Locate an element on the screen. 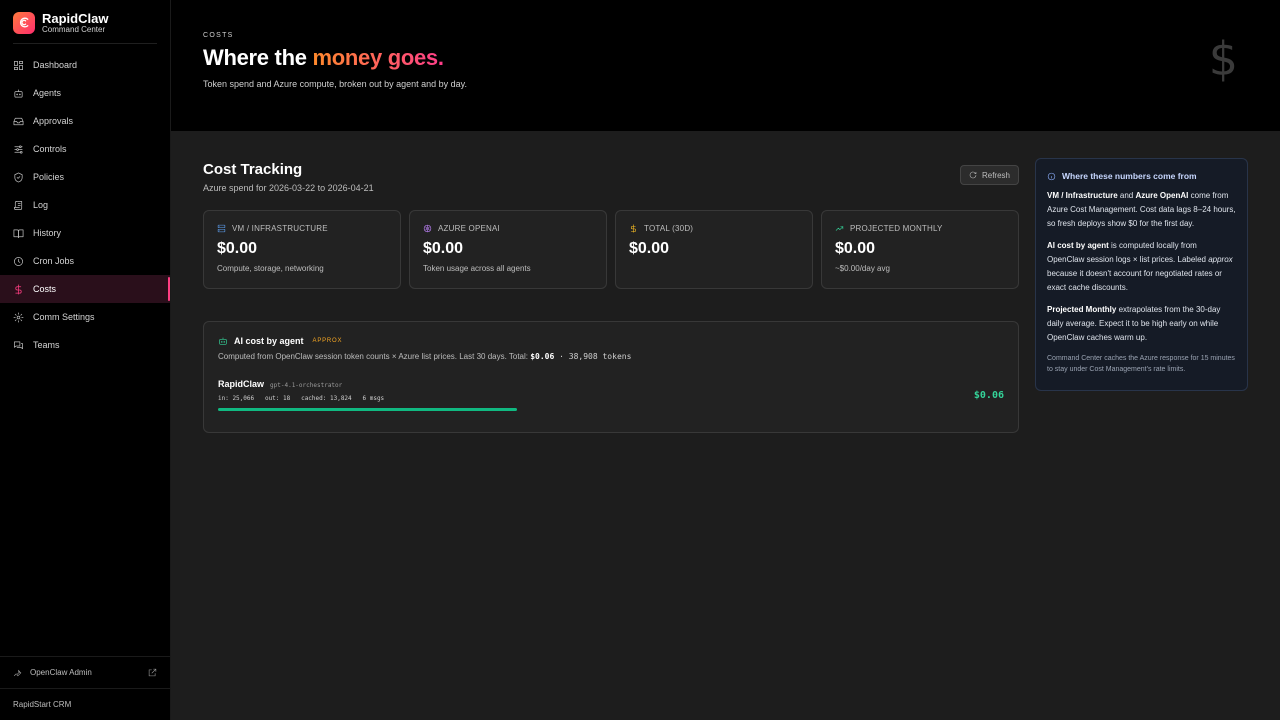 This screenshot has height=720, width=1280. book-icon is located at coordinates (18, 233).